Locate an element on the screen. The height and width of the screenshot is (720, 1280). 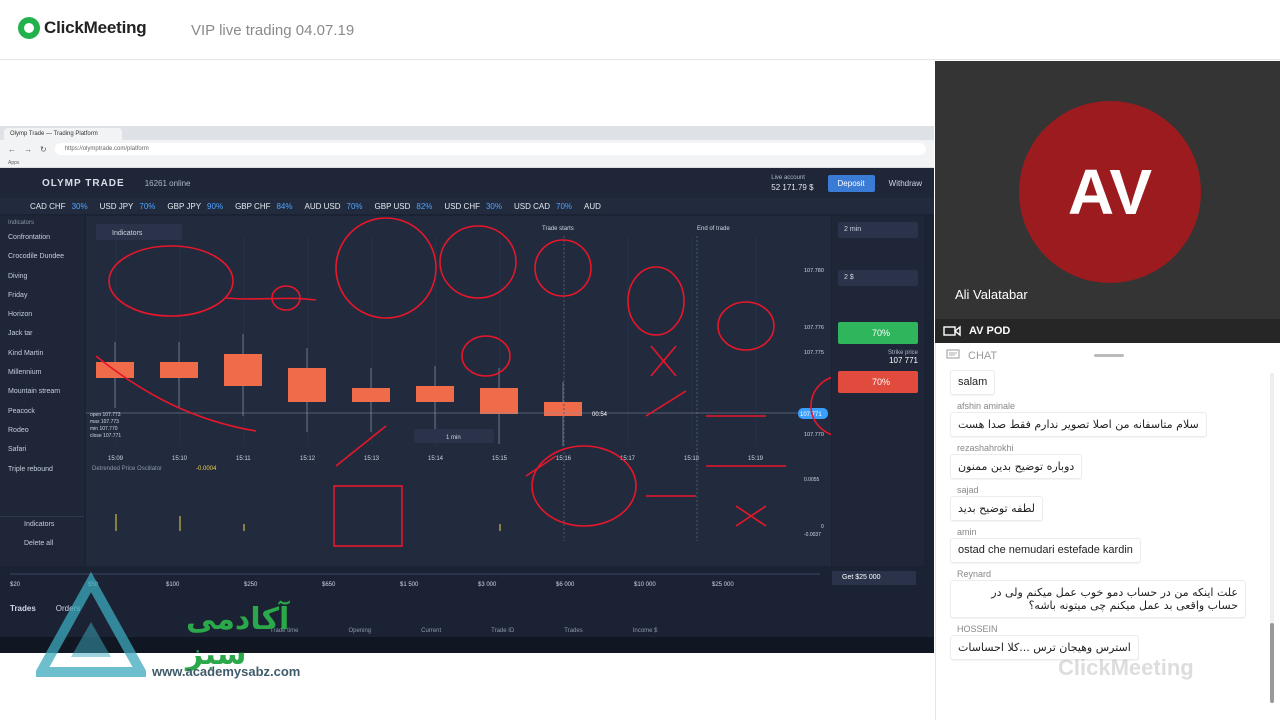
avatar: AV is located at coordinates (1110, 192).